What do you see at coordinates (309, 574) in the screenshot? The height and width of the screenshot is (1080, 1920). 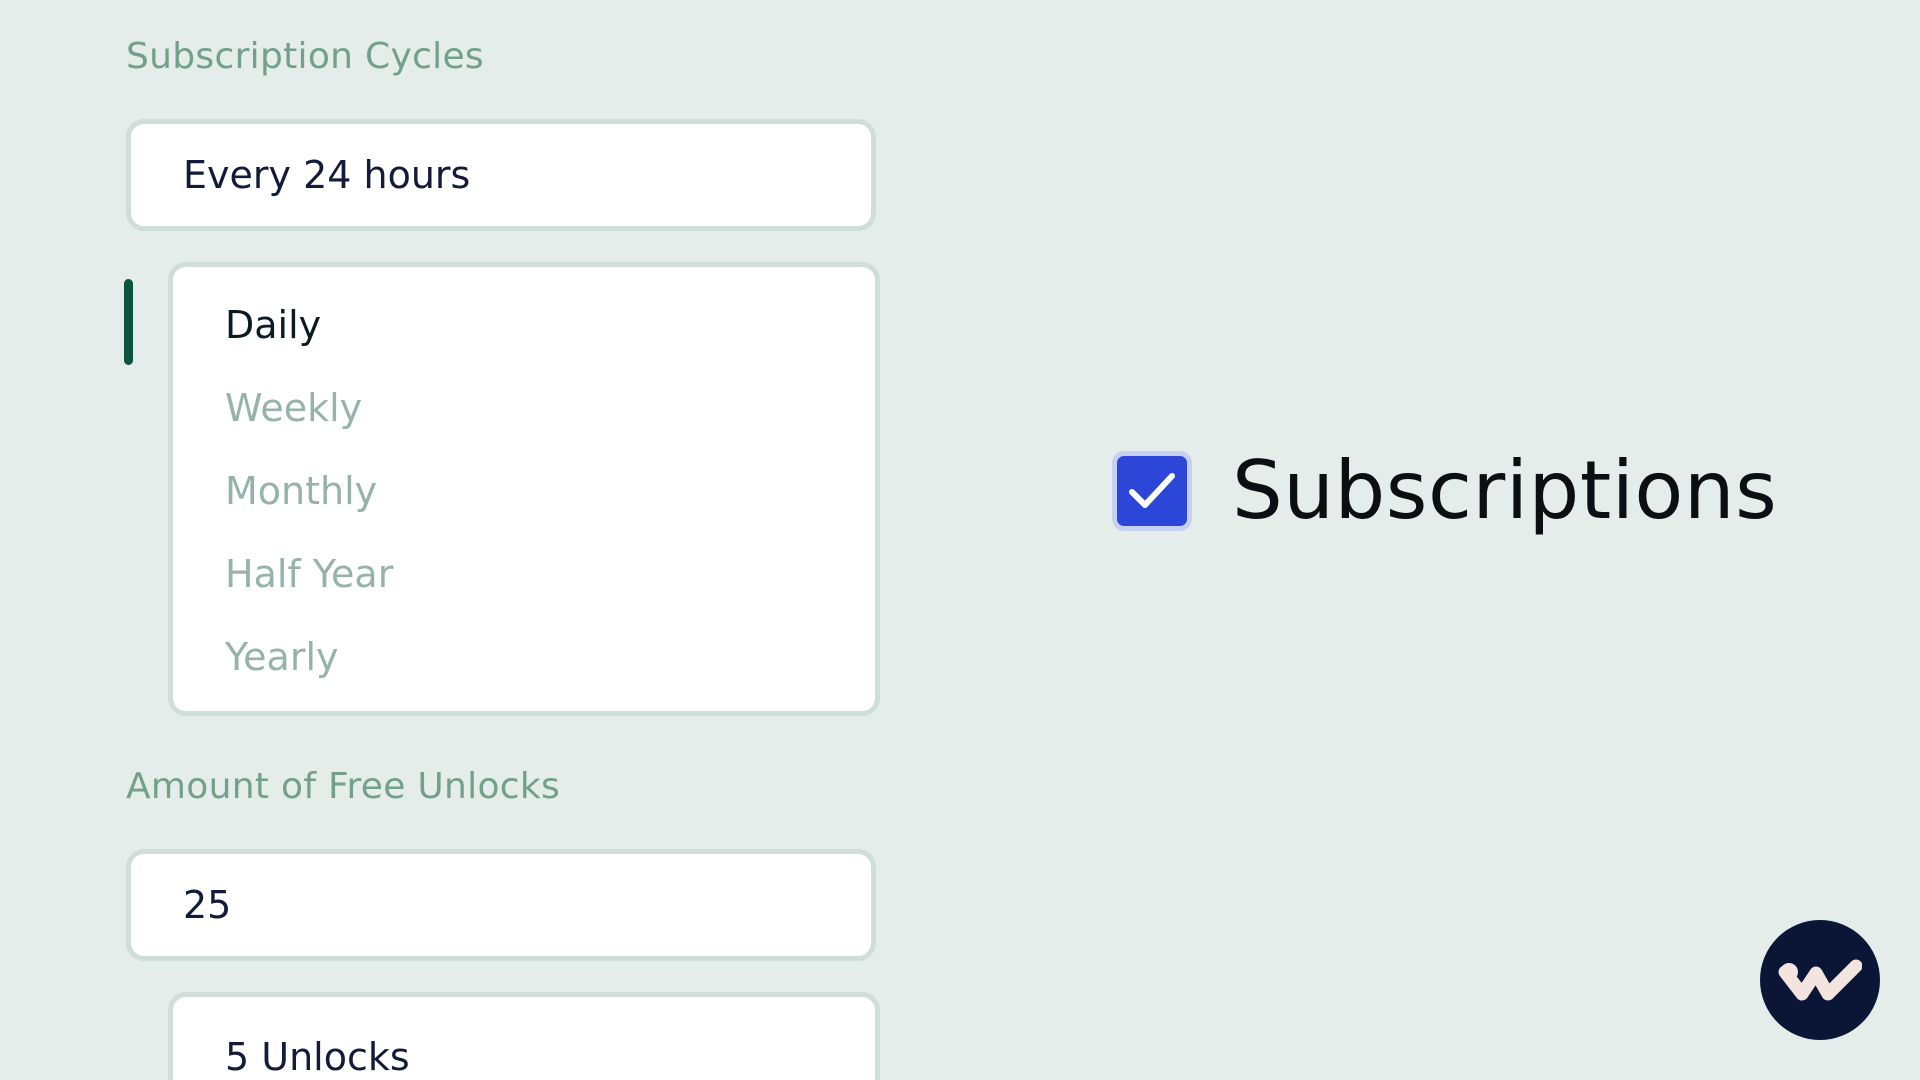 I see `option-half-year: Half Year` at bounding box center [309, 574].